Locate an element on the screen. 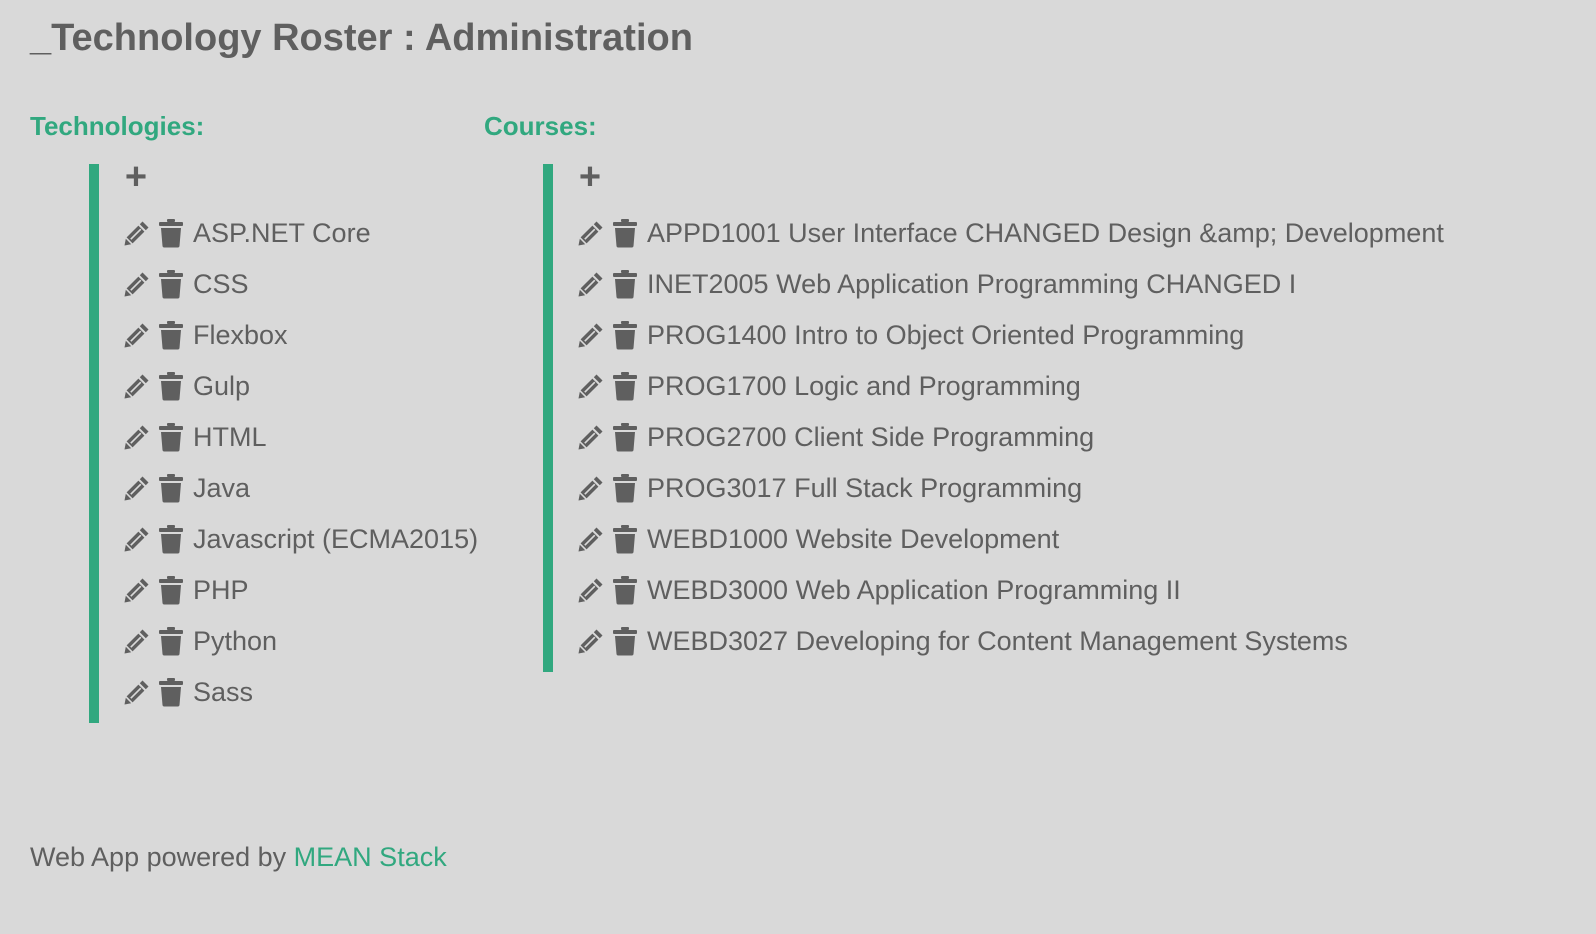  technologies-add-row: + is located at coordinates (300, 180).